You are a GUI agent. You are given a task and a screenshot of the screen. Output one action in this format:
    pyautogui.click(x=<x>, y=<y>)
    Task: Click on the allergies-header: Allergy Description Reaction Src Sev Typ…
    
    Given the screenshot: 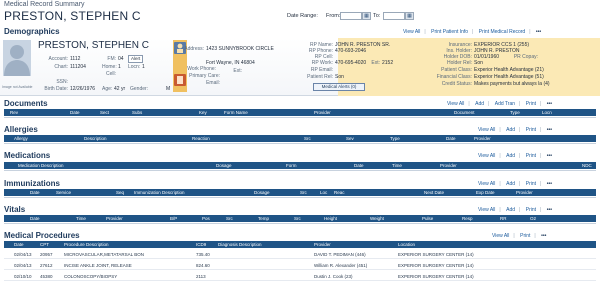 What is the action you would take?
    pyautogui.click(x=300, y=138)
    